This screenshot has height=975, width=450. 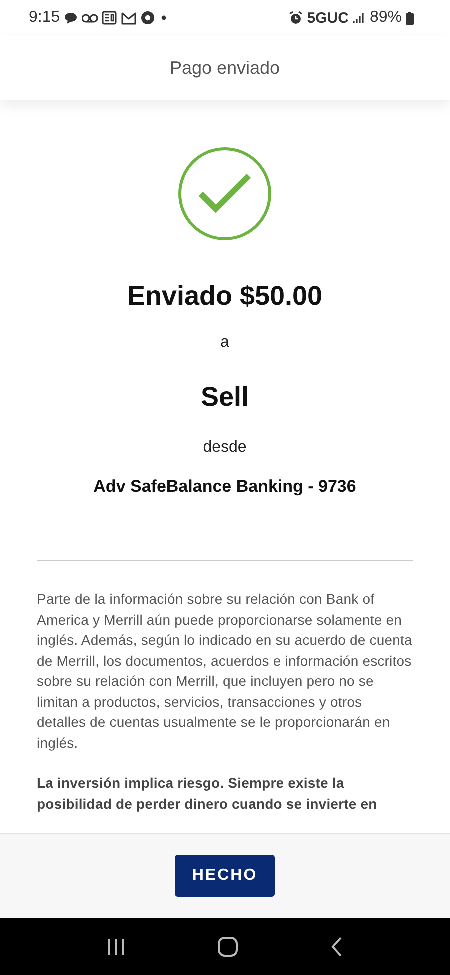 What do you see at coordinates (148, 18) in the screenshot?
I see `browser-icon` at bounding box center [148, 18].